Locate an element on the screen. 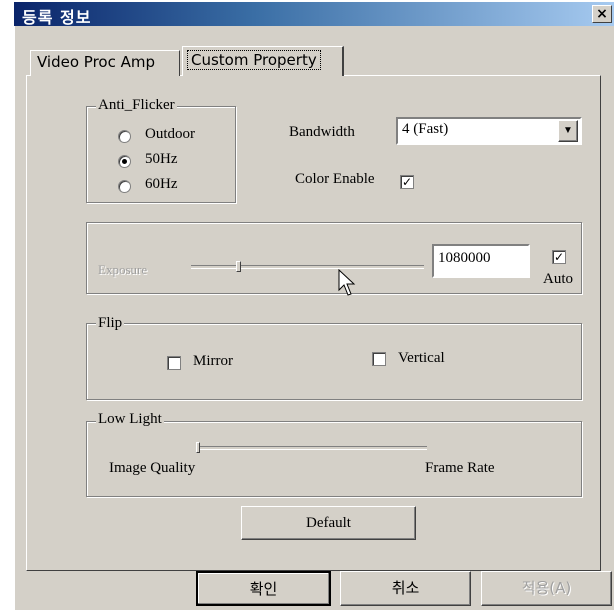  ok-button-label: 확인 is located at coordinates (263, 589).